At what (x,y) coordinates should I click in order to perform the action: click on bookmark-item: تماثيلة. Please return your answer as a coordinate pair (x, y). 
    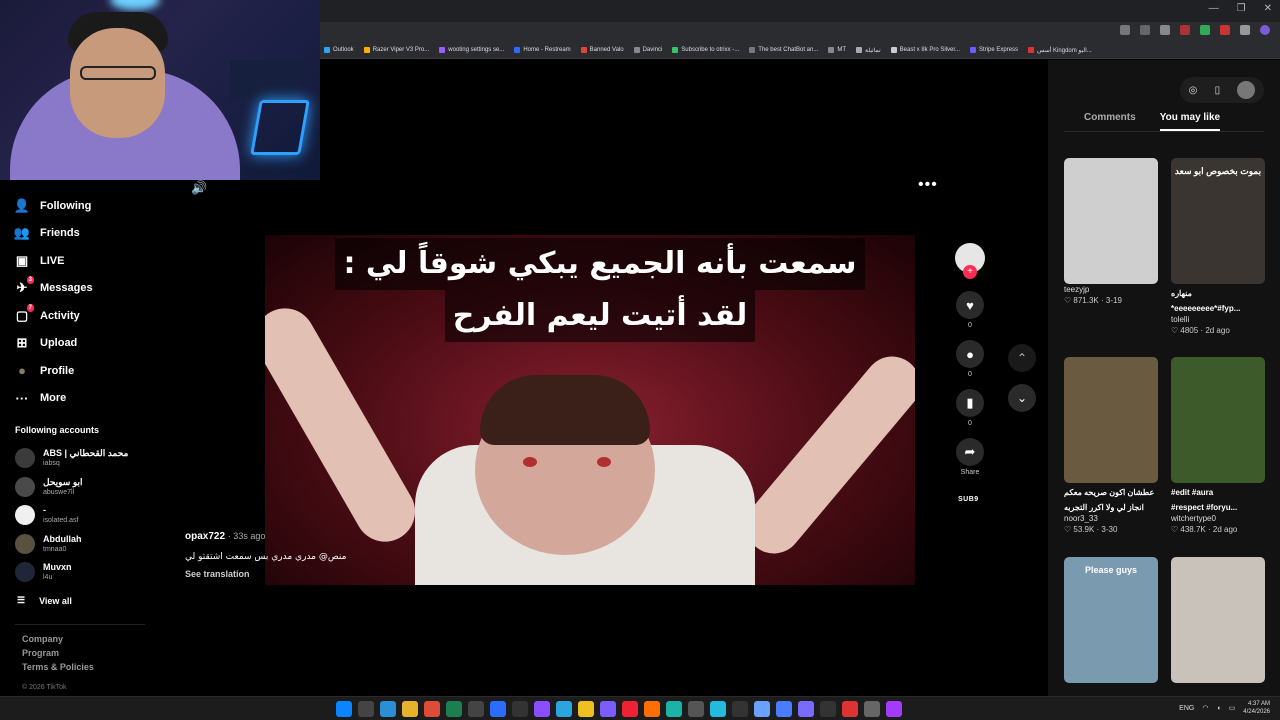
    Looking at the image, I should click on (868, 50).